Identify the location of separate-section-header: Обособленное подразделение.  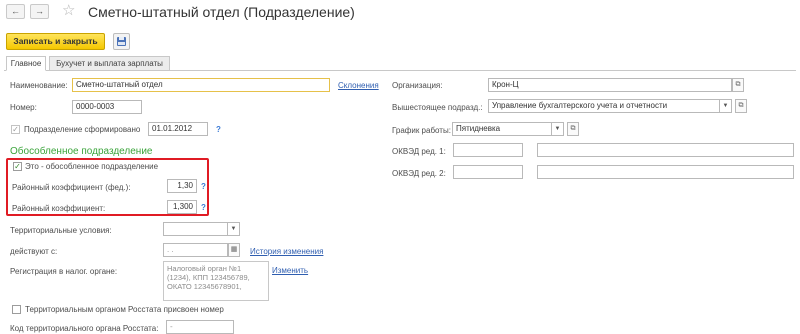
(81, 151).